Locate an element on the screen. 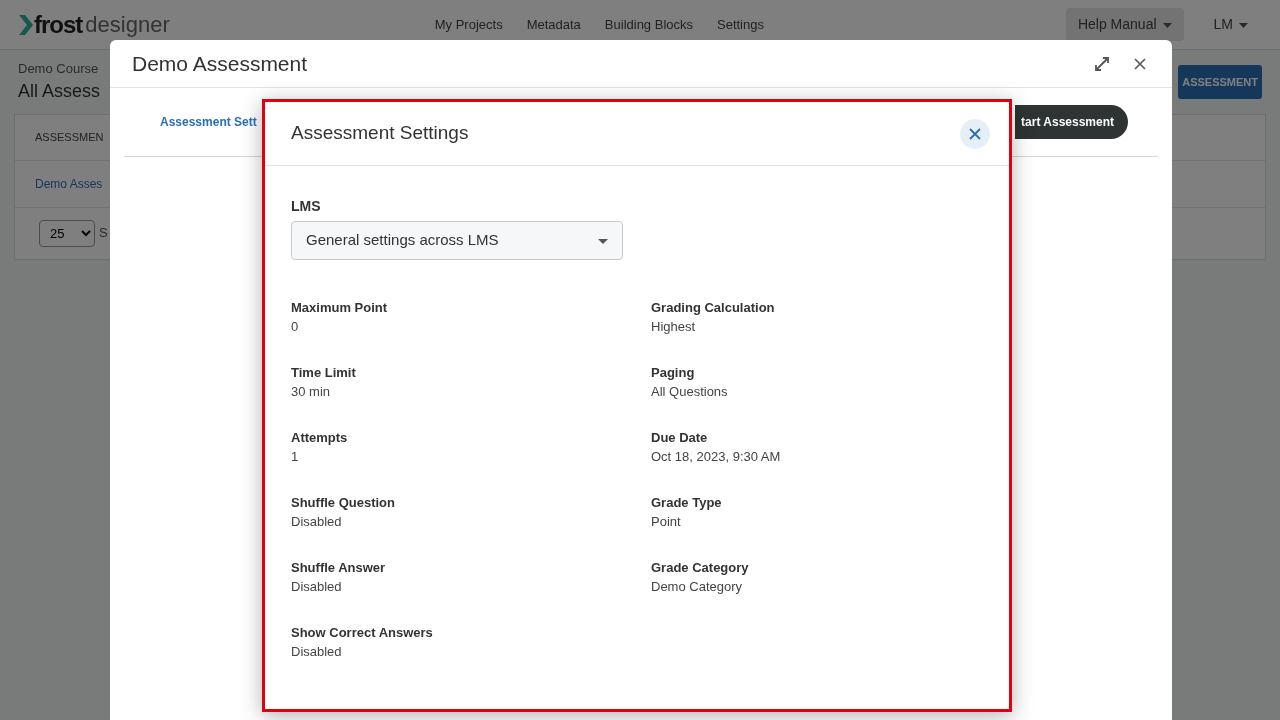  field-label: Show Correct Answers is located at coordinates (362, 633).